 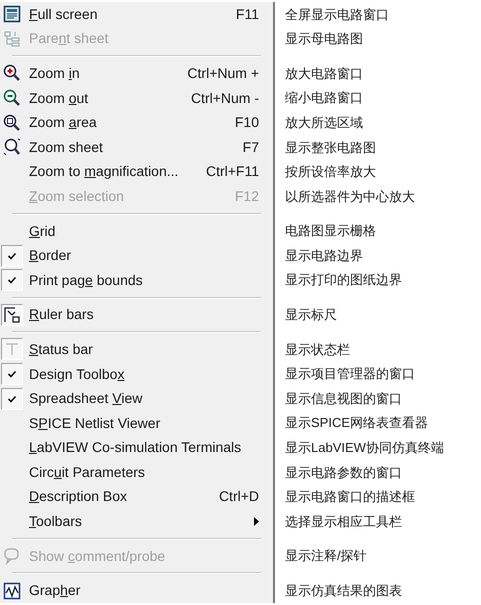 I want to click on annotation-text: 放大所选区域, so click(x=324, y=123).